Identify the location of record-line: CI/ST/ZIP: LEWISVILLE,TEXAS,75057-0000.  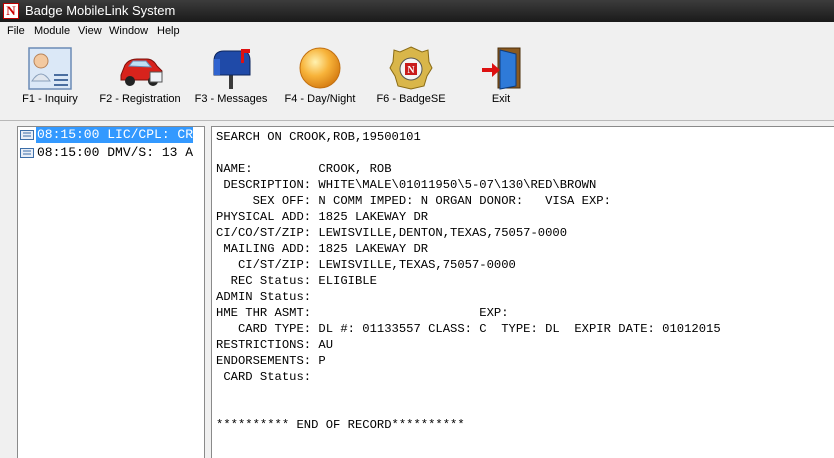
(366, 265).